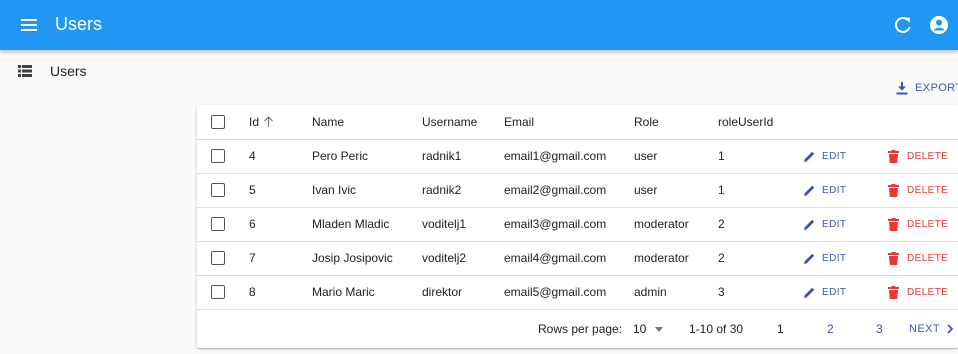  What do you see at coordinates (879, 329) in the screenshot?
I see `page-button-3: 3` at bounding box center [879, 329].